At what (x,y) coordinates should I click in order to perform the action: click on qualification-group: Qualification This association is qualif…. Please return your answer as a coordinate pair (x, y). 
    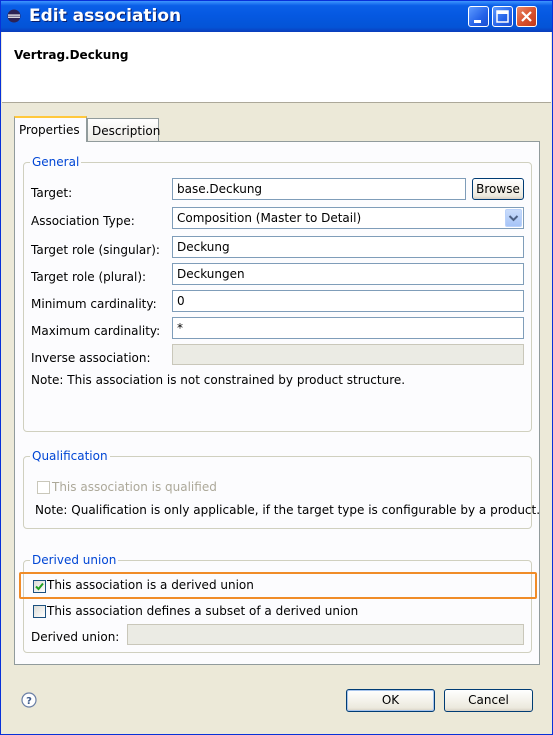
    Looking at the image, I should click on (281, 489).